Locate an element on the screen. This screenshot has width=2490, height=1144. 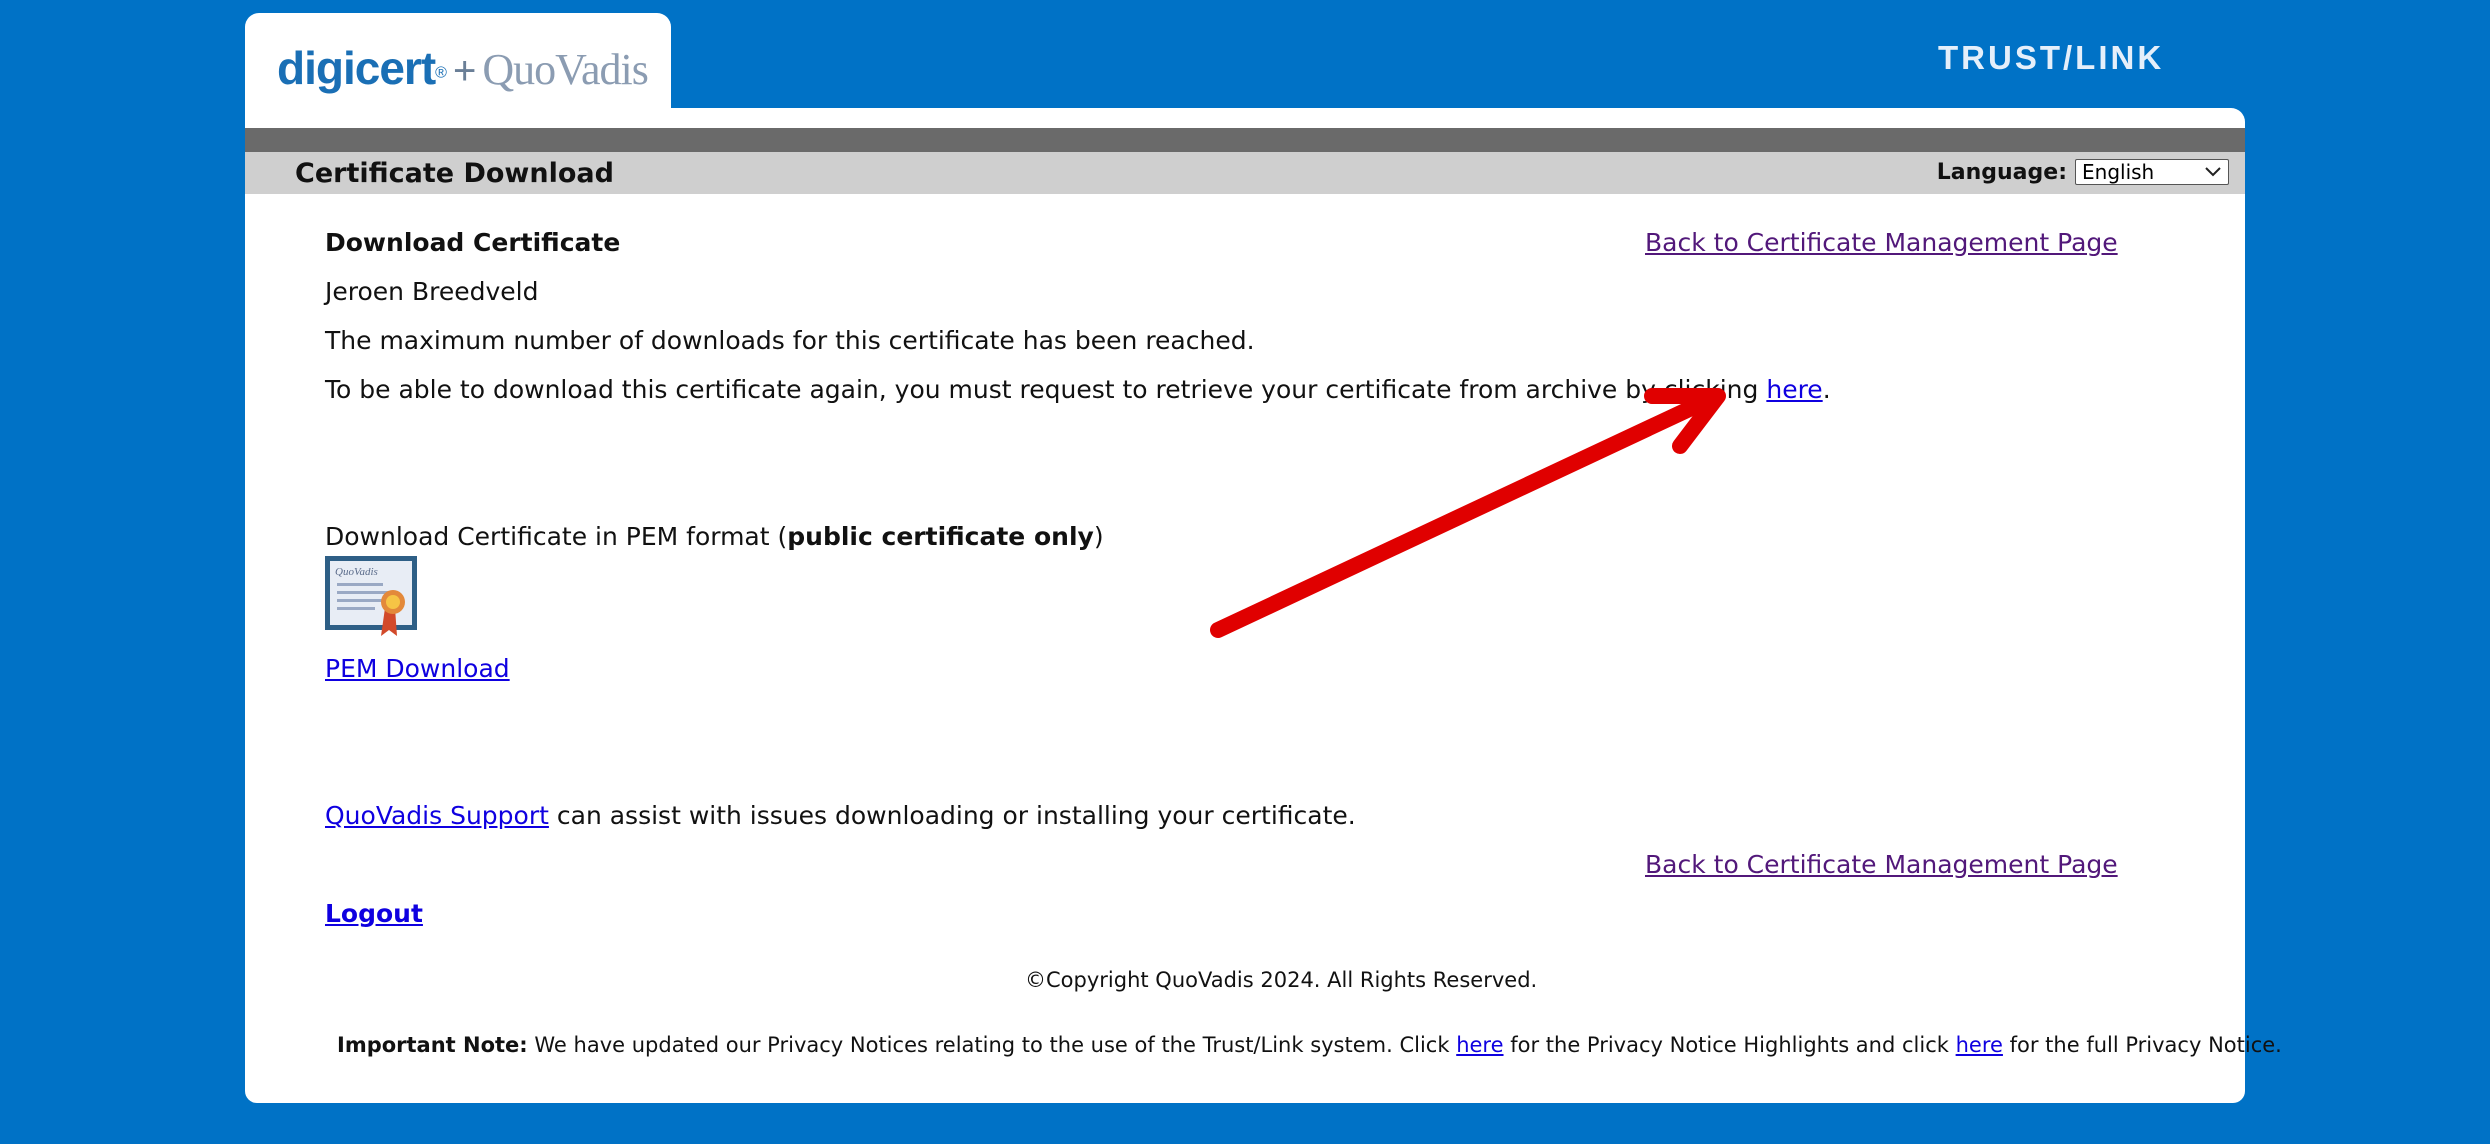
back-to-management-link-bottom: Back to Certificate Management Page is located at coordinates (1881, 864).